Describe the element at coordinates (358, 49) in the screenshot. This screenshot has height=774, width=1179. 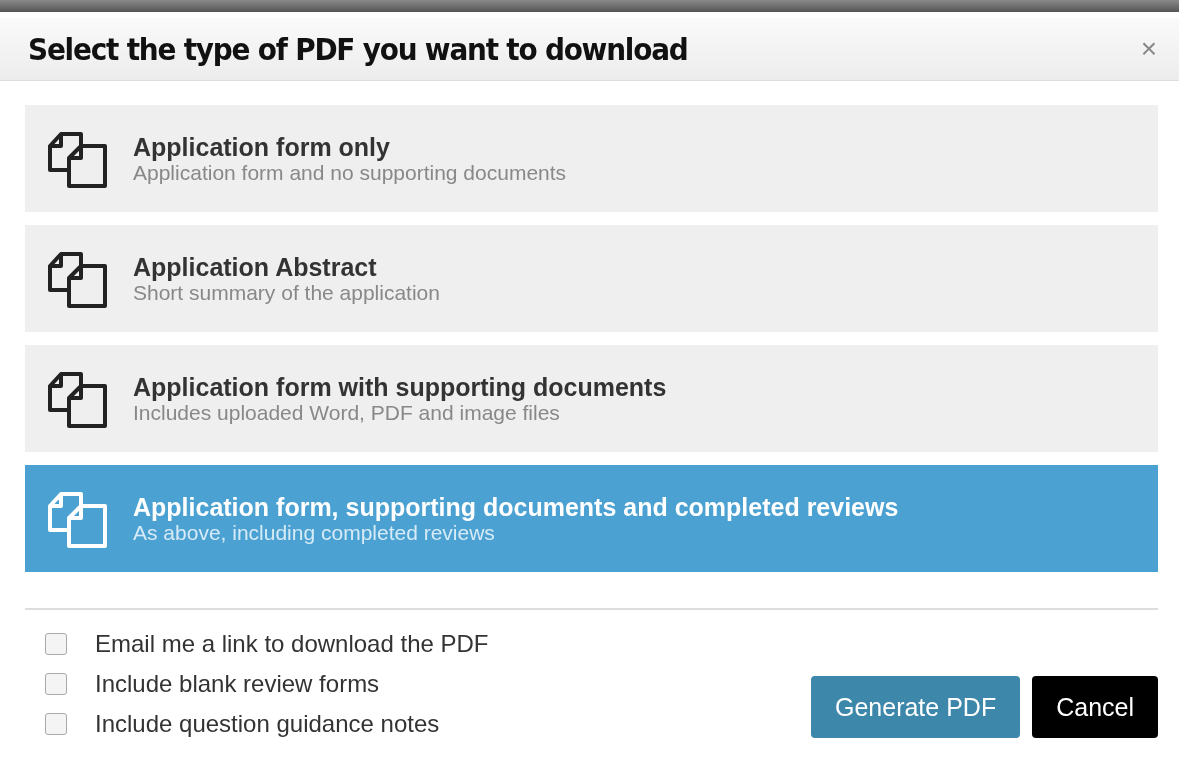
I see `dialog-title: Select the type of PDF you want to download` at that location.